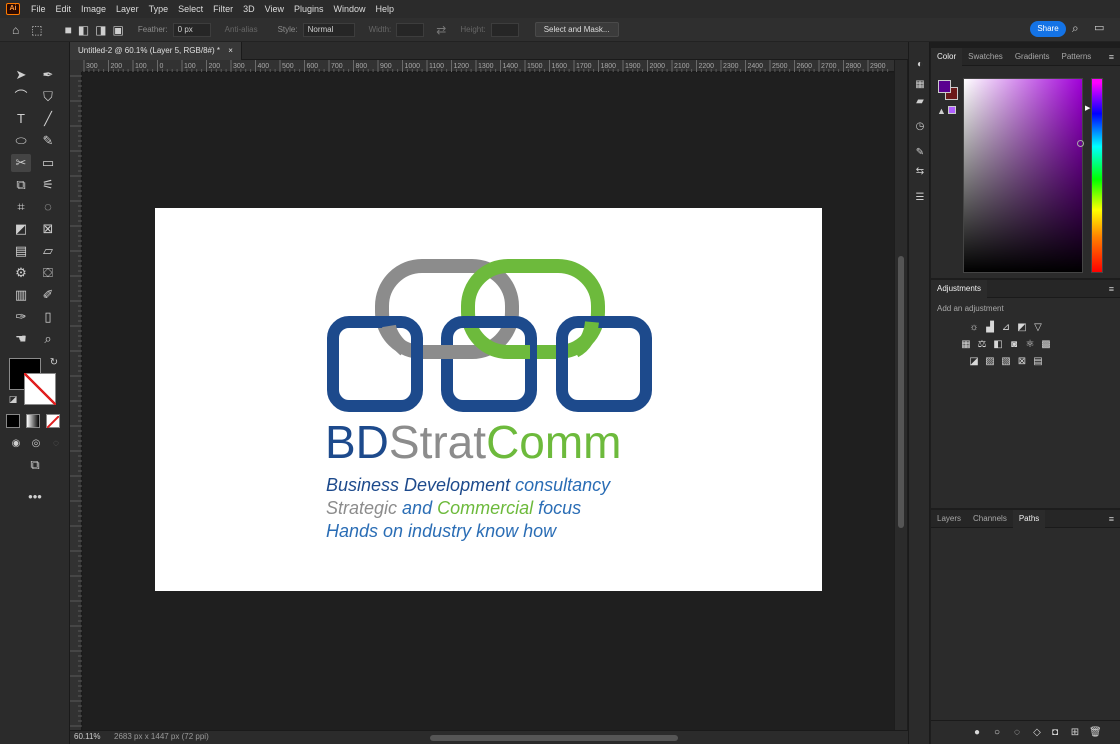 This screenshot has height=744, width=1120. Describe the element at coordinates (76, 66) in the screenshot. I see `ruler-origin` at that location.